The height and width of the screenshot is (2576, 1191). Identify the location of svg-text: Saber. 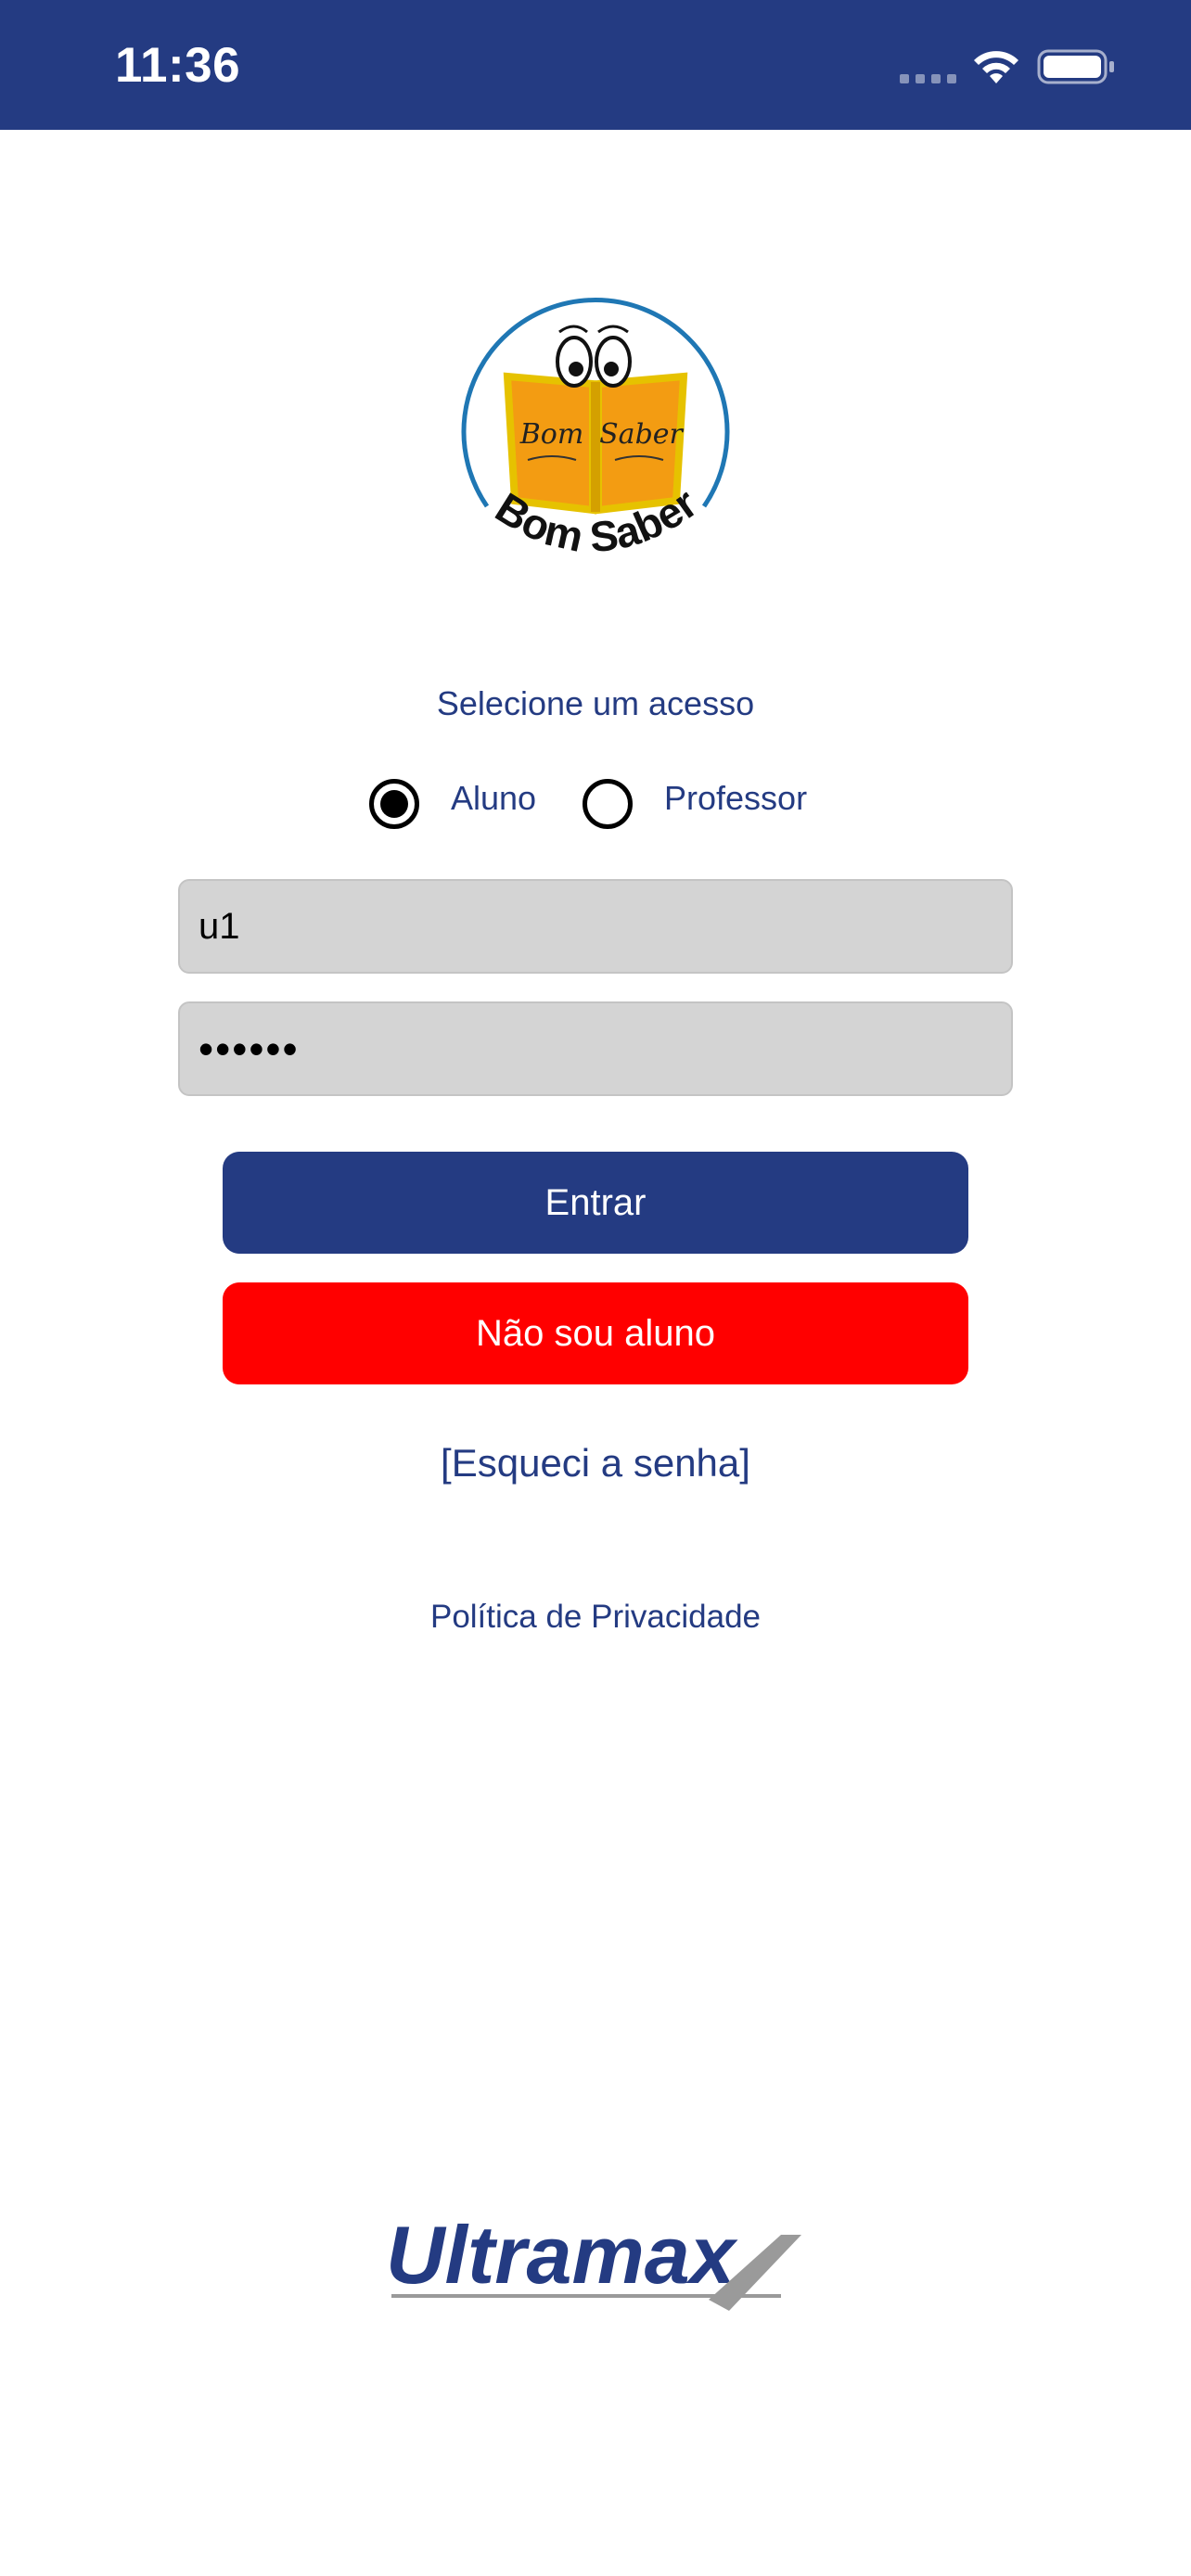
(641, 435).